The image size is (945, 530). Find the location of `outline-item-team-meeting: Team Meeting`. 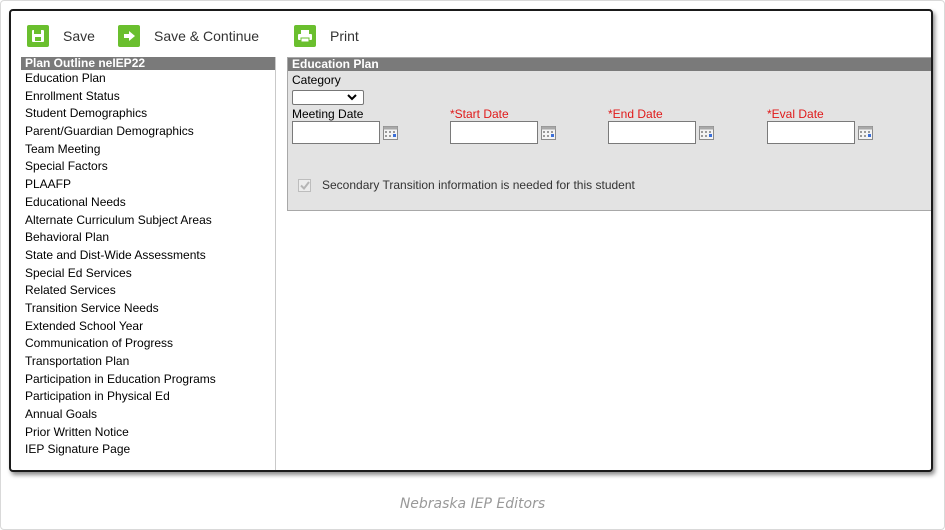

outline-item-team-meeting: Team Meeting is located at coordinates (148, 150).